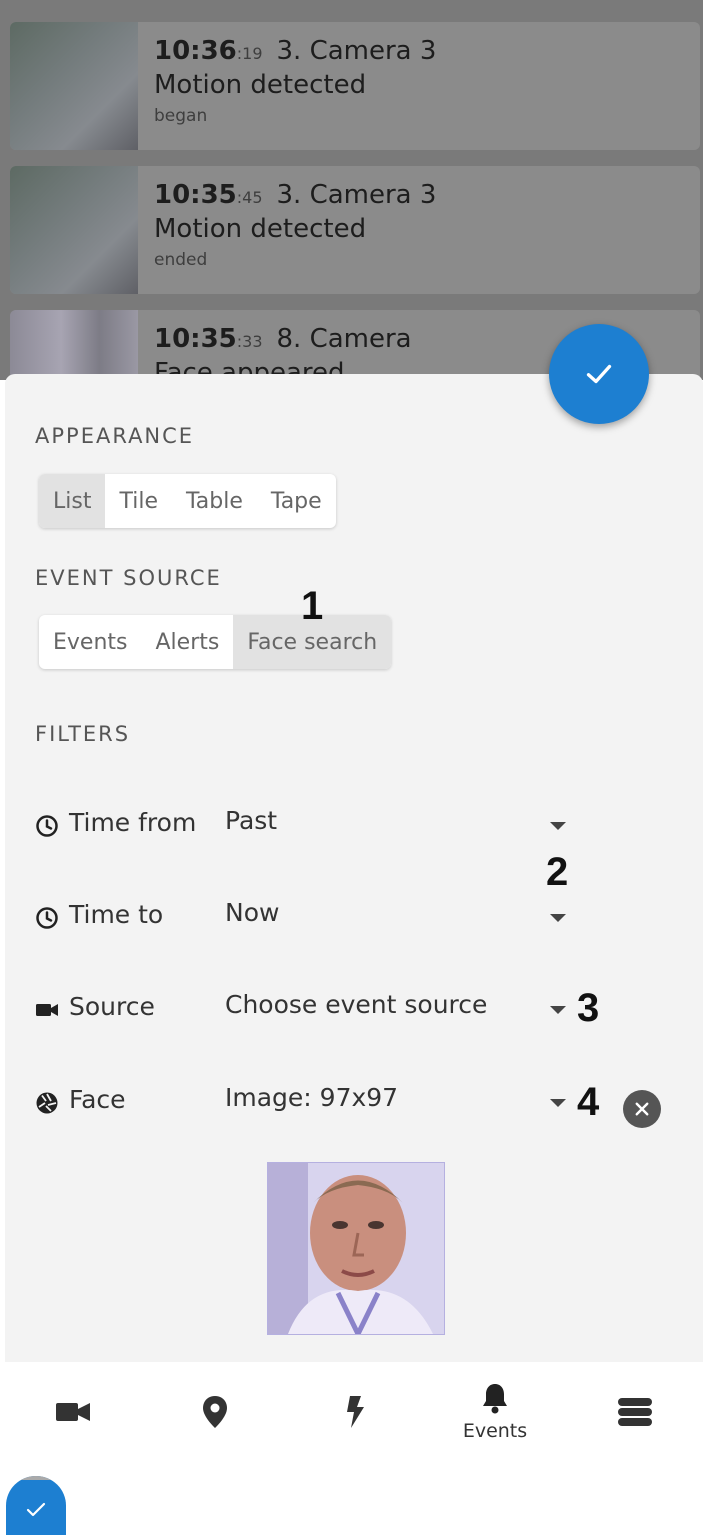 Image resolution: width=703 pixels, height=1535 pixels. I want to click on annotation-2: 2, so click(557, 872).